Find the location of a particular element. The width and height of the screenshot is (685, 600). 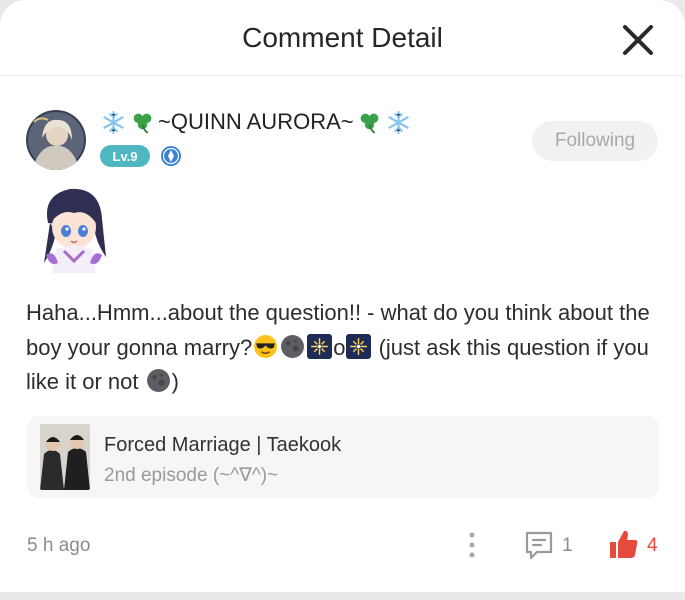

comment-text-part: ) is located at coordinates (175, 381).